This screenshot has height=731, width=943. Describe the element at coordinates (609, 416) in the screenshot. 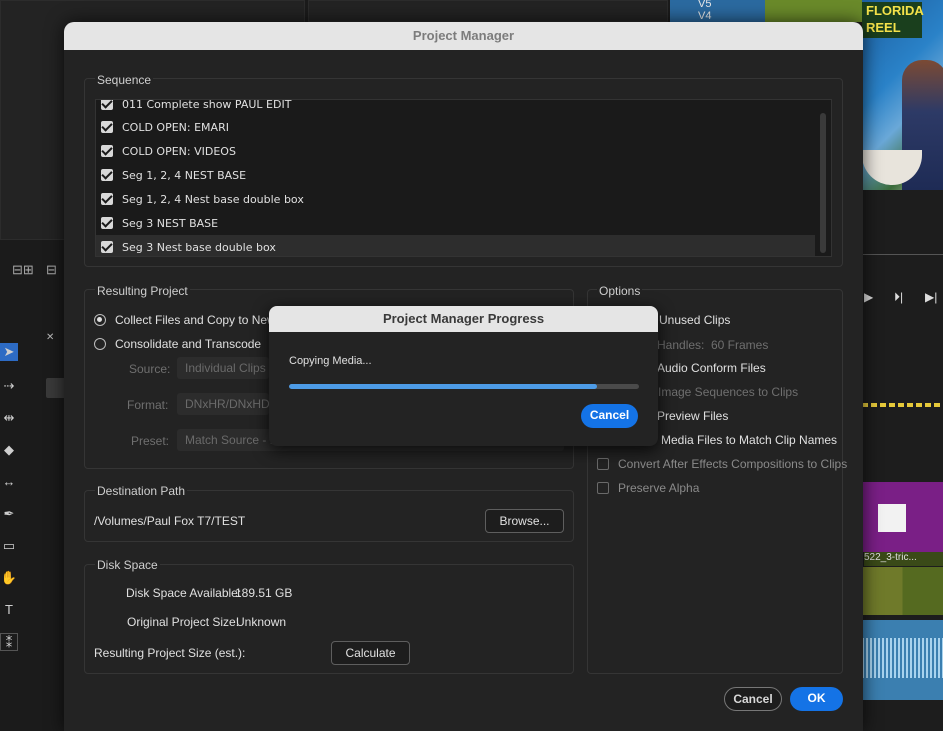

I see `progress-cancel-button: Cancel` at that location.